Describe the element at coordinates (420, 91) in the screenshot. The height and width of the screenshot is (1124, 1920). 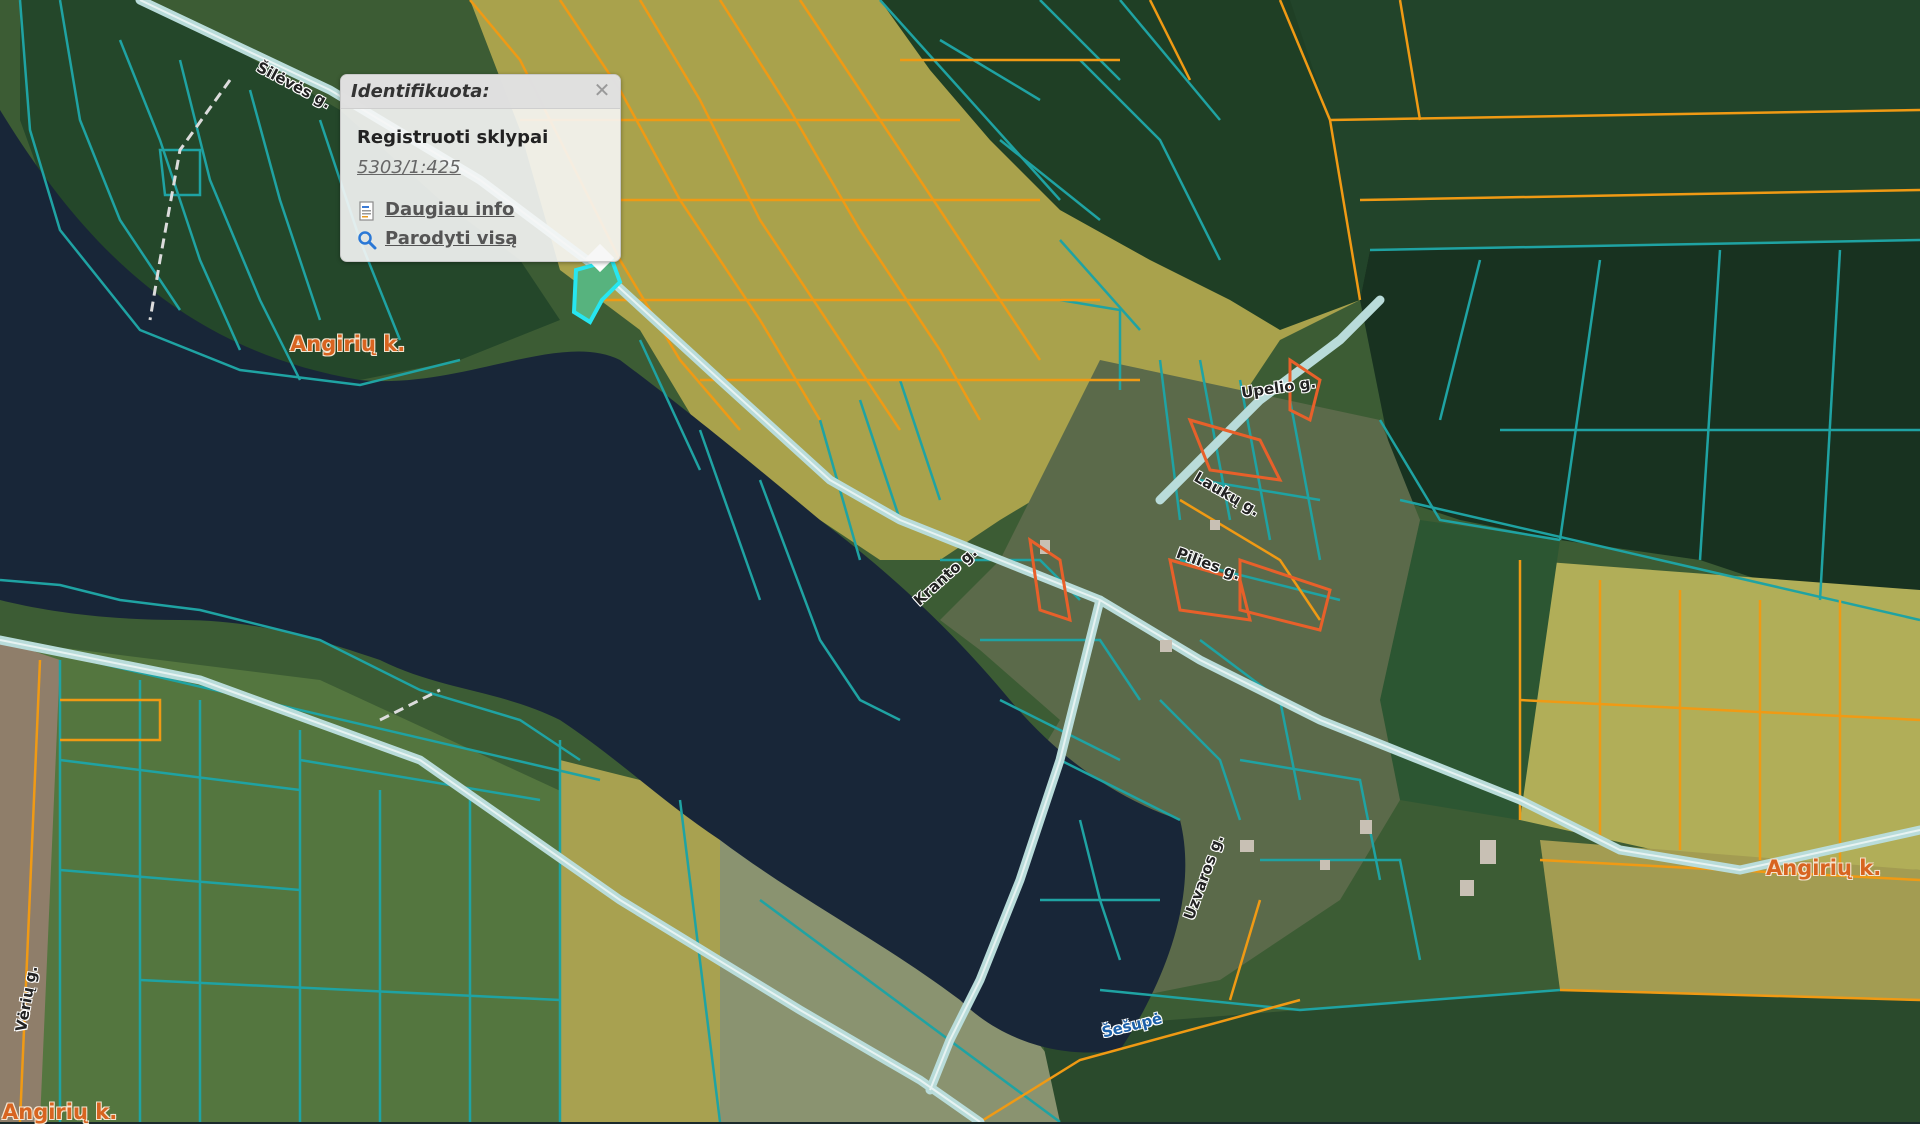
I see `popup-title: Identifikuota:` at that location.